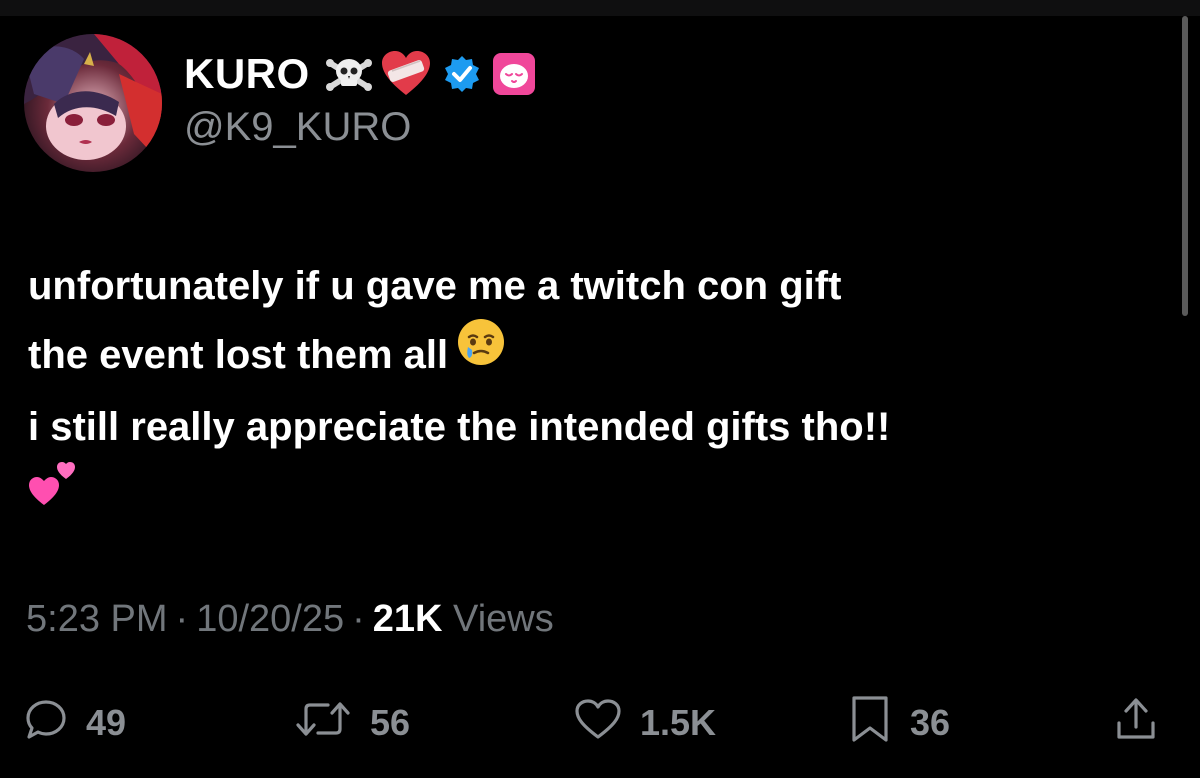 Image resolution: width=1200 pixels, height=778 pixels. What do you see at coordinates (270, 619) in the screenshot?
I see `tweet-date: 10/20/25` at bounding box center [270, 619].